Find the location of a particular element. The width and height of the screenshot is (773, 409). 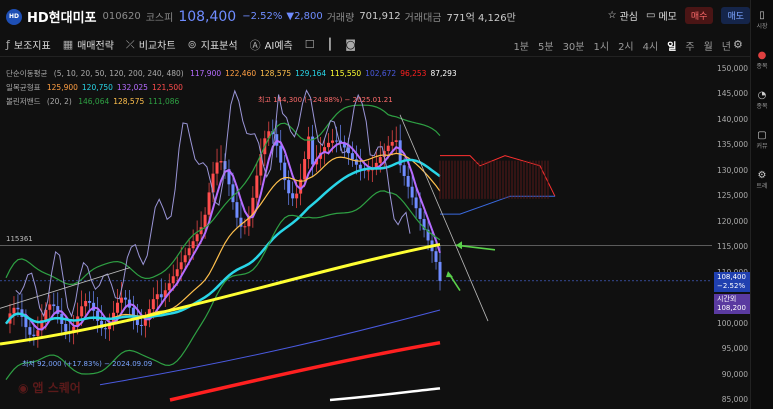

ma480-line is located at coordinates (385, 394).